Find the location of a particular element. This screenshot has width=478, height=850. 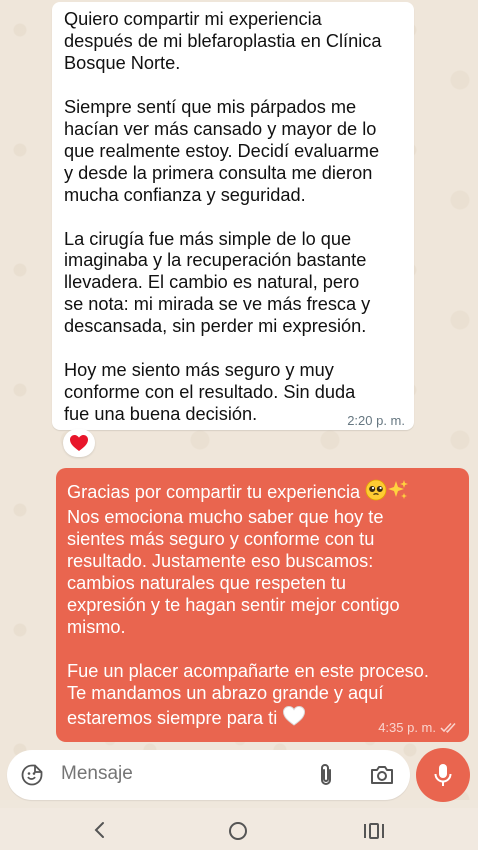

system-navigation-bar is located at coordinates (239, 829).